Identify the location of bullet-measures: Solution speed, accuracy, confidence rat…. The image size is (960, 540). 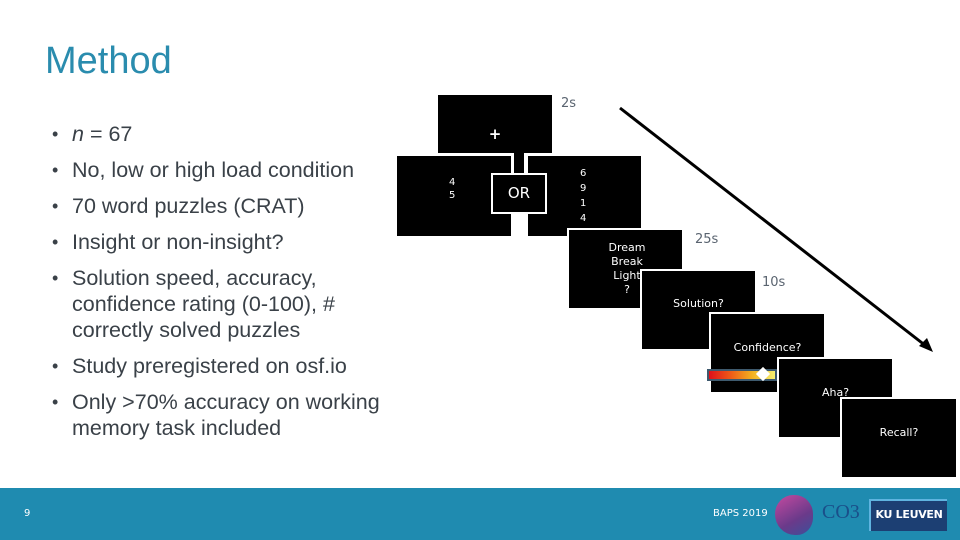
(224, 304).